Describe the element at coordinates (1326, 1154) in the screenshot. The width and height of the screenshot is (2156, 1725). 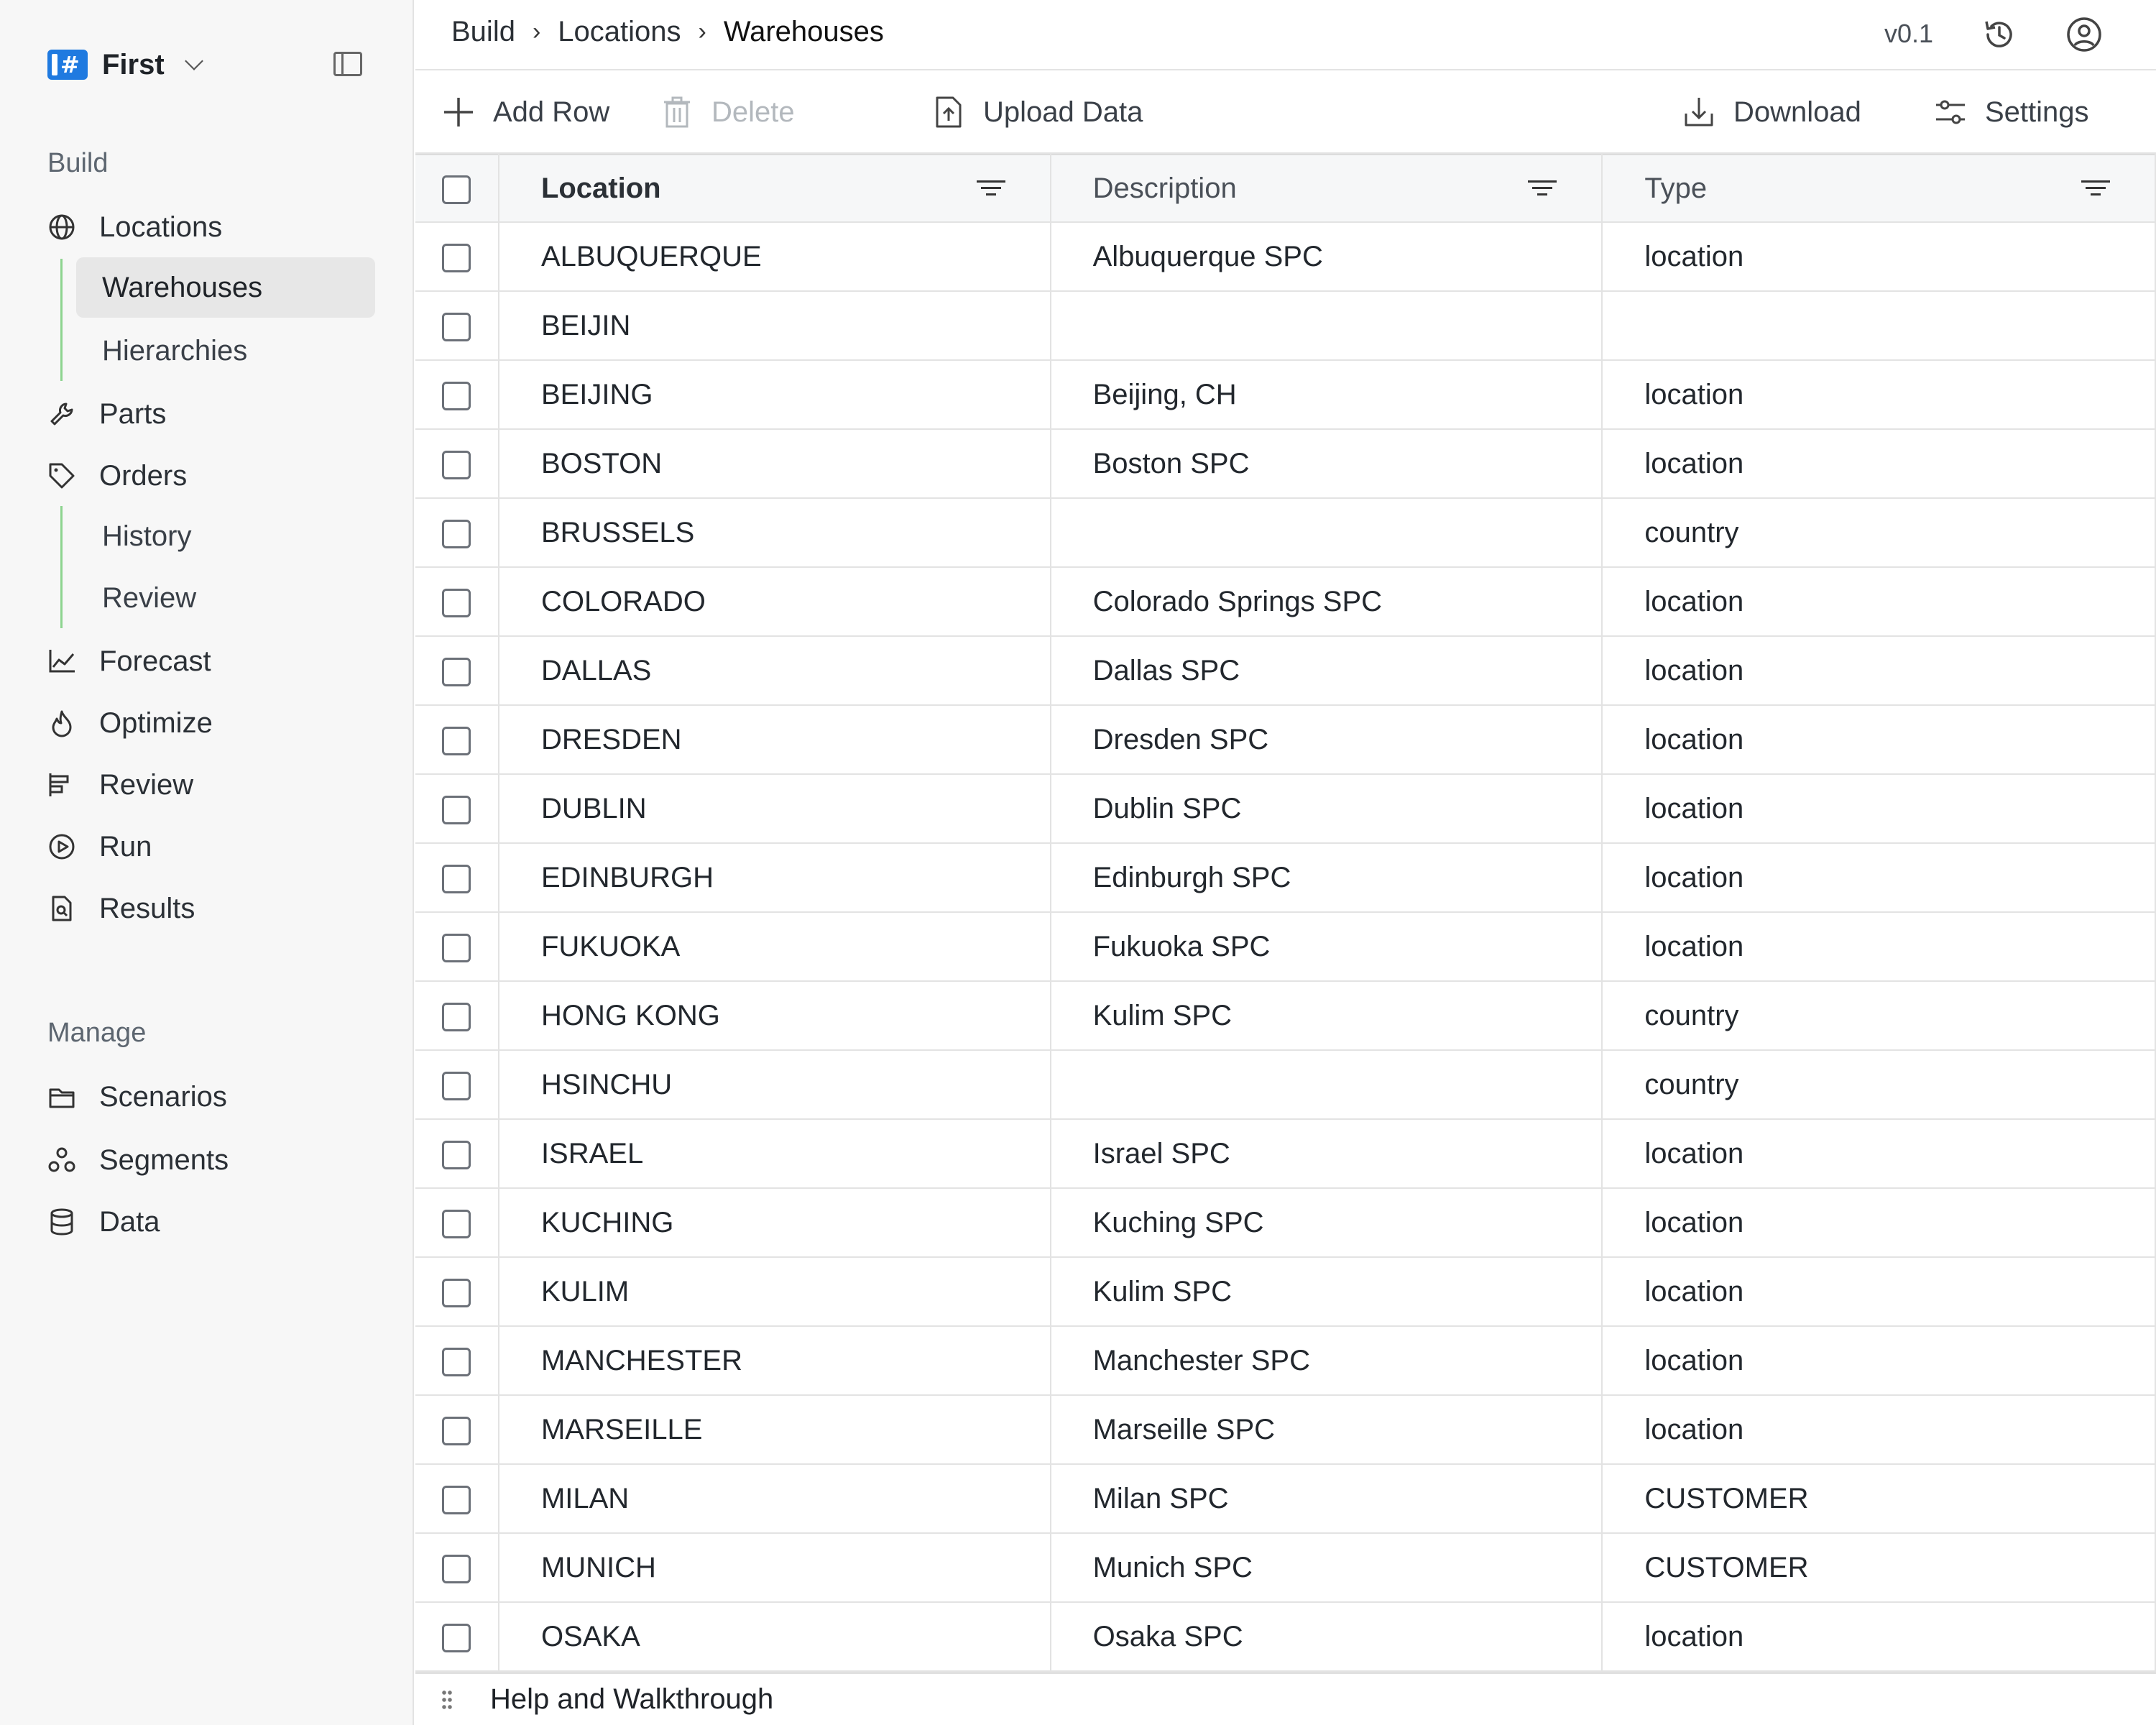
I see `cell-description: Israel SPC` at that location.